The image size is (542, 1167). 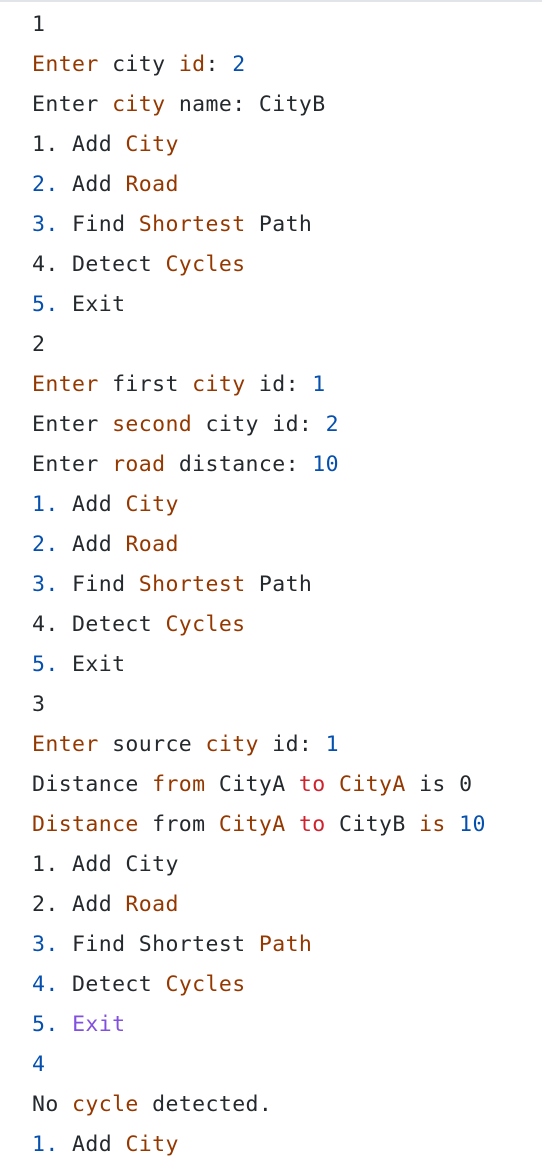 What do you see at coordinates (152, 904) in the screenshot?
I see `console-token: Road` at bounding box center [152, 904].